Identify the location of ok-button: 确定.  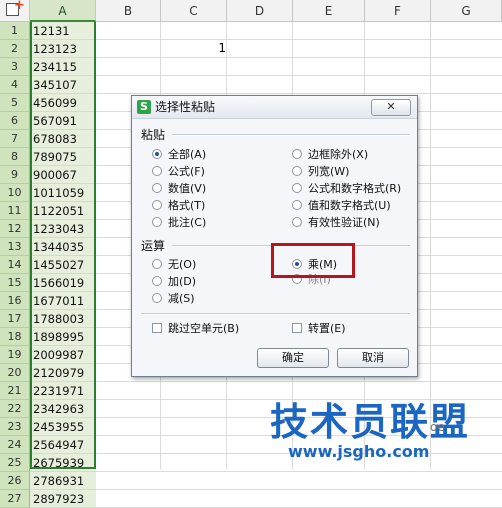
(293, 358).